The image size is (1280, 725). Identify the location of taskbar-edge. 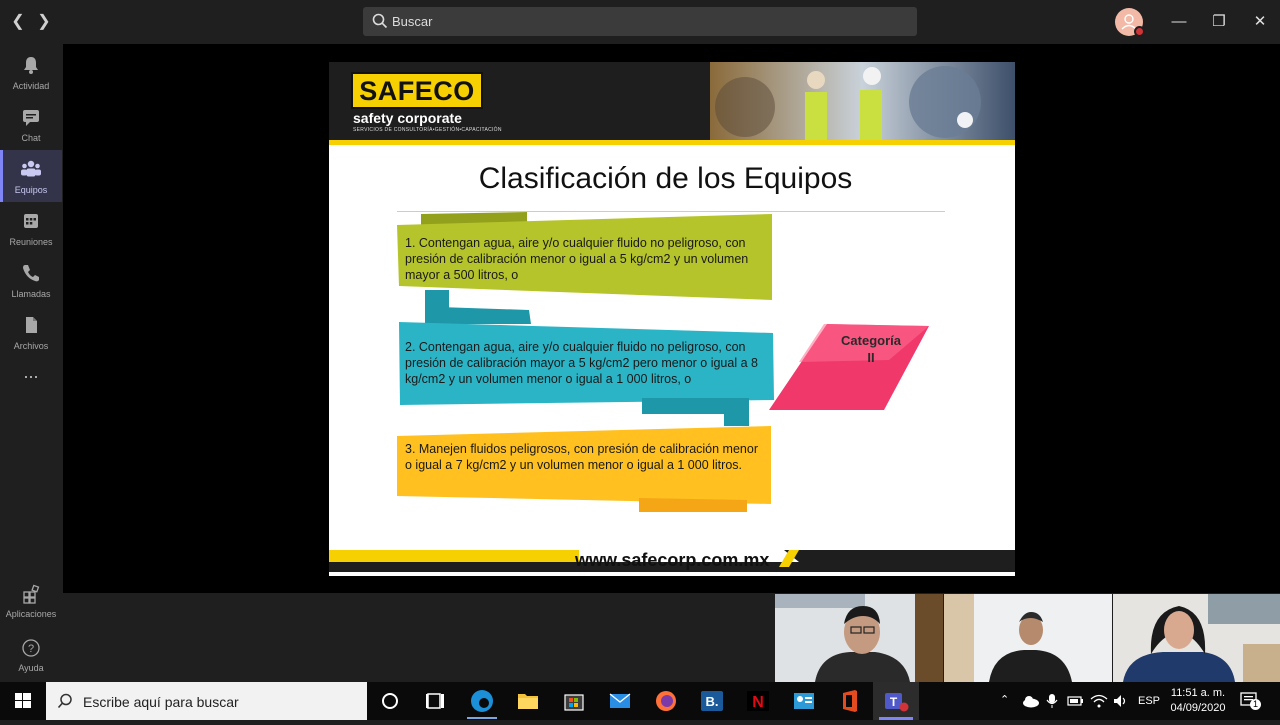
(482, 701).